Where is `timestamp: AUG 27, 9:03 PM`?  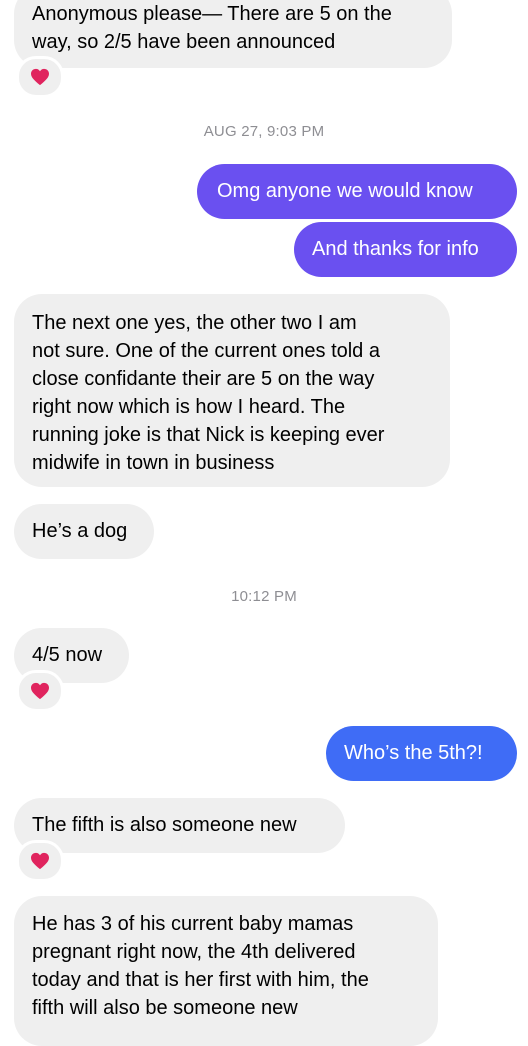
timestamp: AUG 27, 9:03 PM is located at coordinates (264, 131).